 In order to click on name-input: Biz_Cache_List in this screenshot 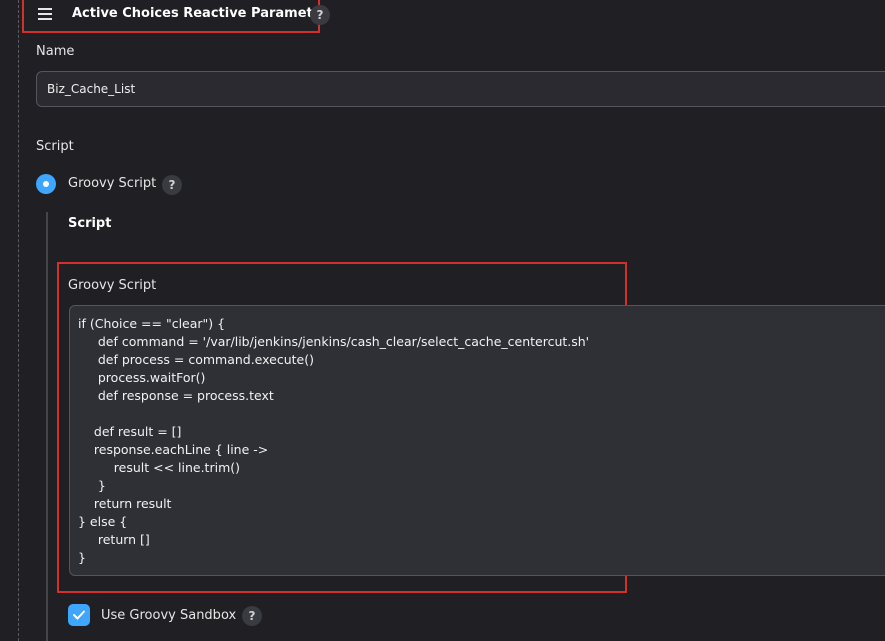, I will do `click(460, 89)`.